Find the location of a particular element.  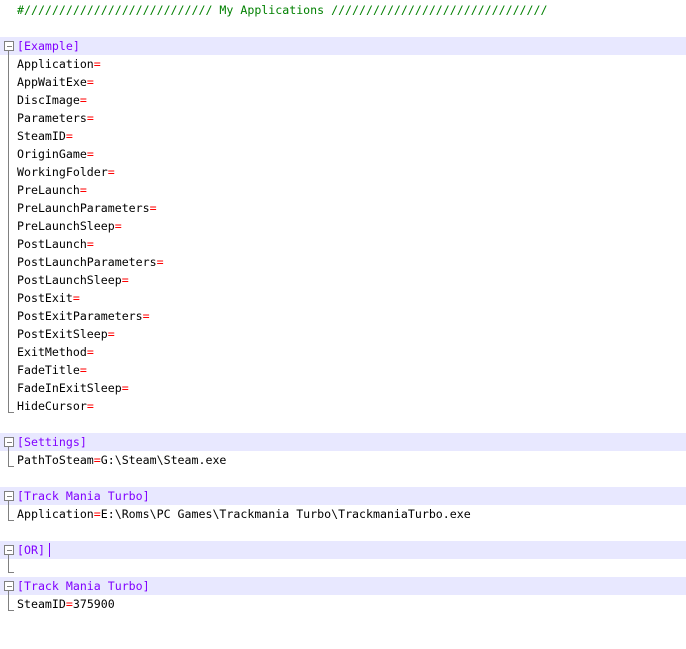

text-cursor is located at coordinates (49, 550).